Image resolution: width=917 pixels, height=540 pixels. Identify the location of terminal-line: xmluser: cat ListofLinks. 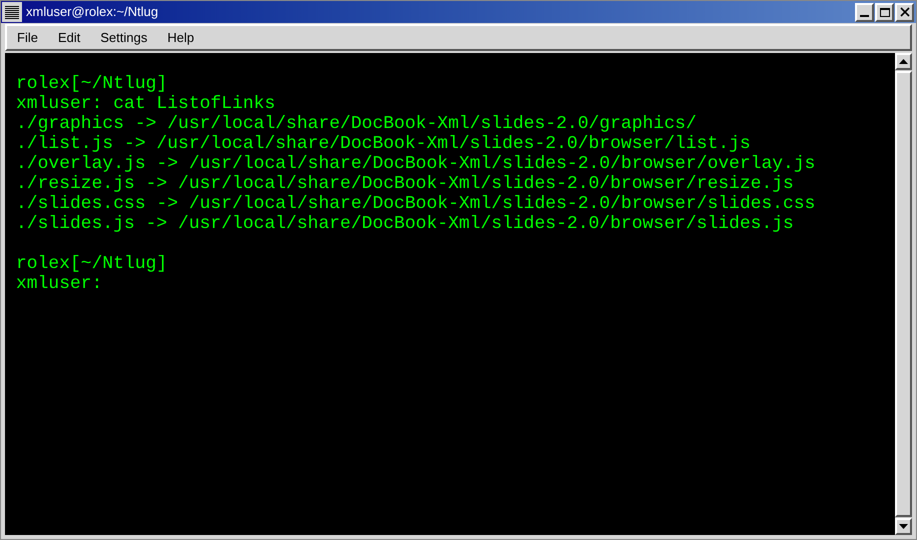
(146, 104).